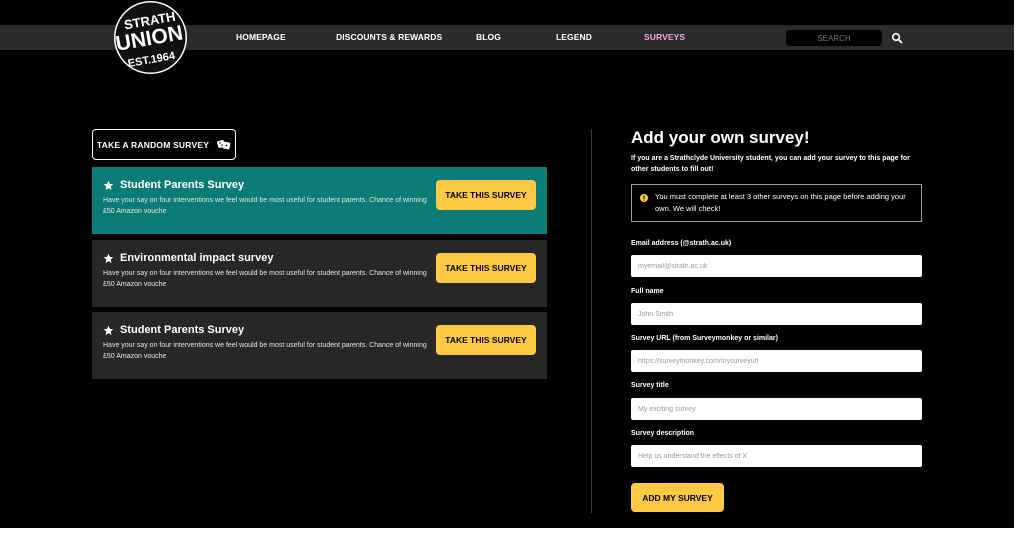 This screenshot has height=534, width=1024. Describe the element at coordinates (681, 243) in the screenshot. I see `email-label: Email address (@strath.ac.uk)` at that location.